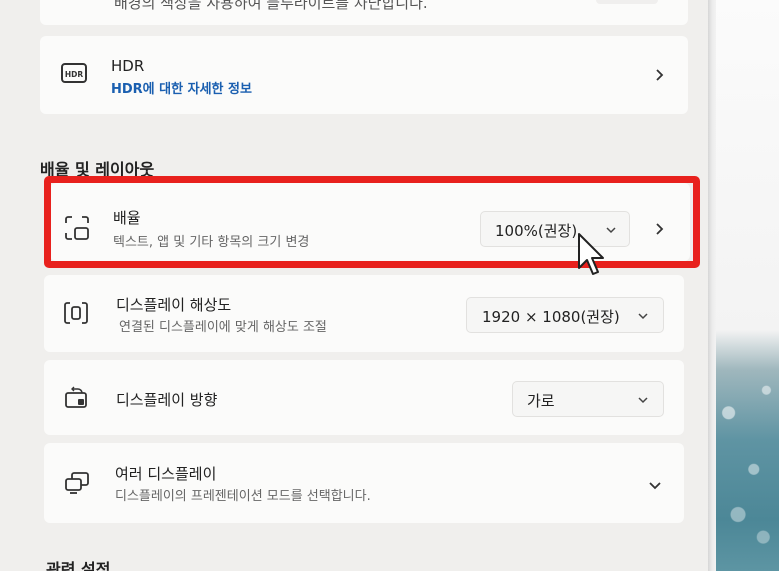  I want to click on resolution-icon, so click(76, 313).